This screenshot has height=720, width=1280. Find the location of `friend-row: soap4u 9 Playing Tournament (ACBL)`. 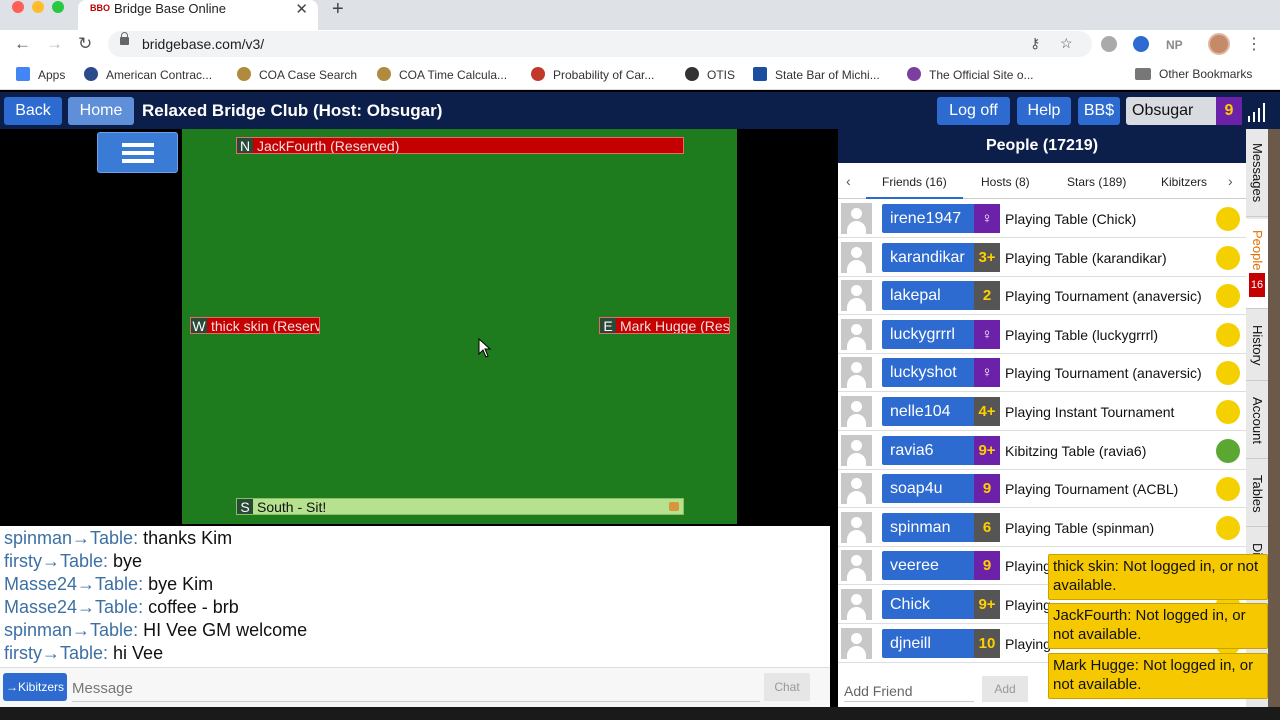

friend-row: soap4u 9 Playing Tournament (ACBL) is located at coordinates (1042, 489).